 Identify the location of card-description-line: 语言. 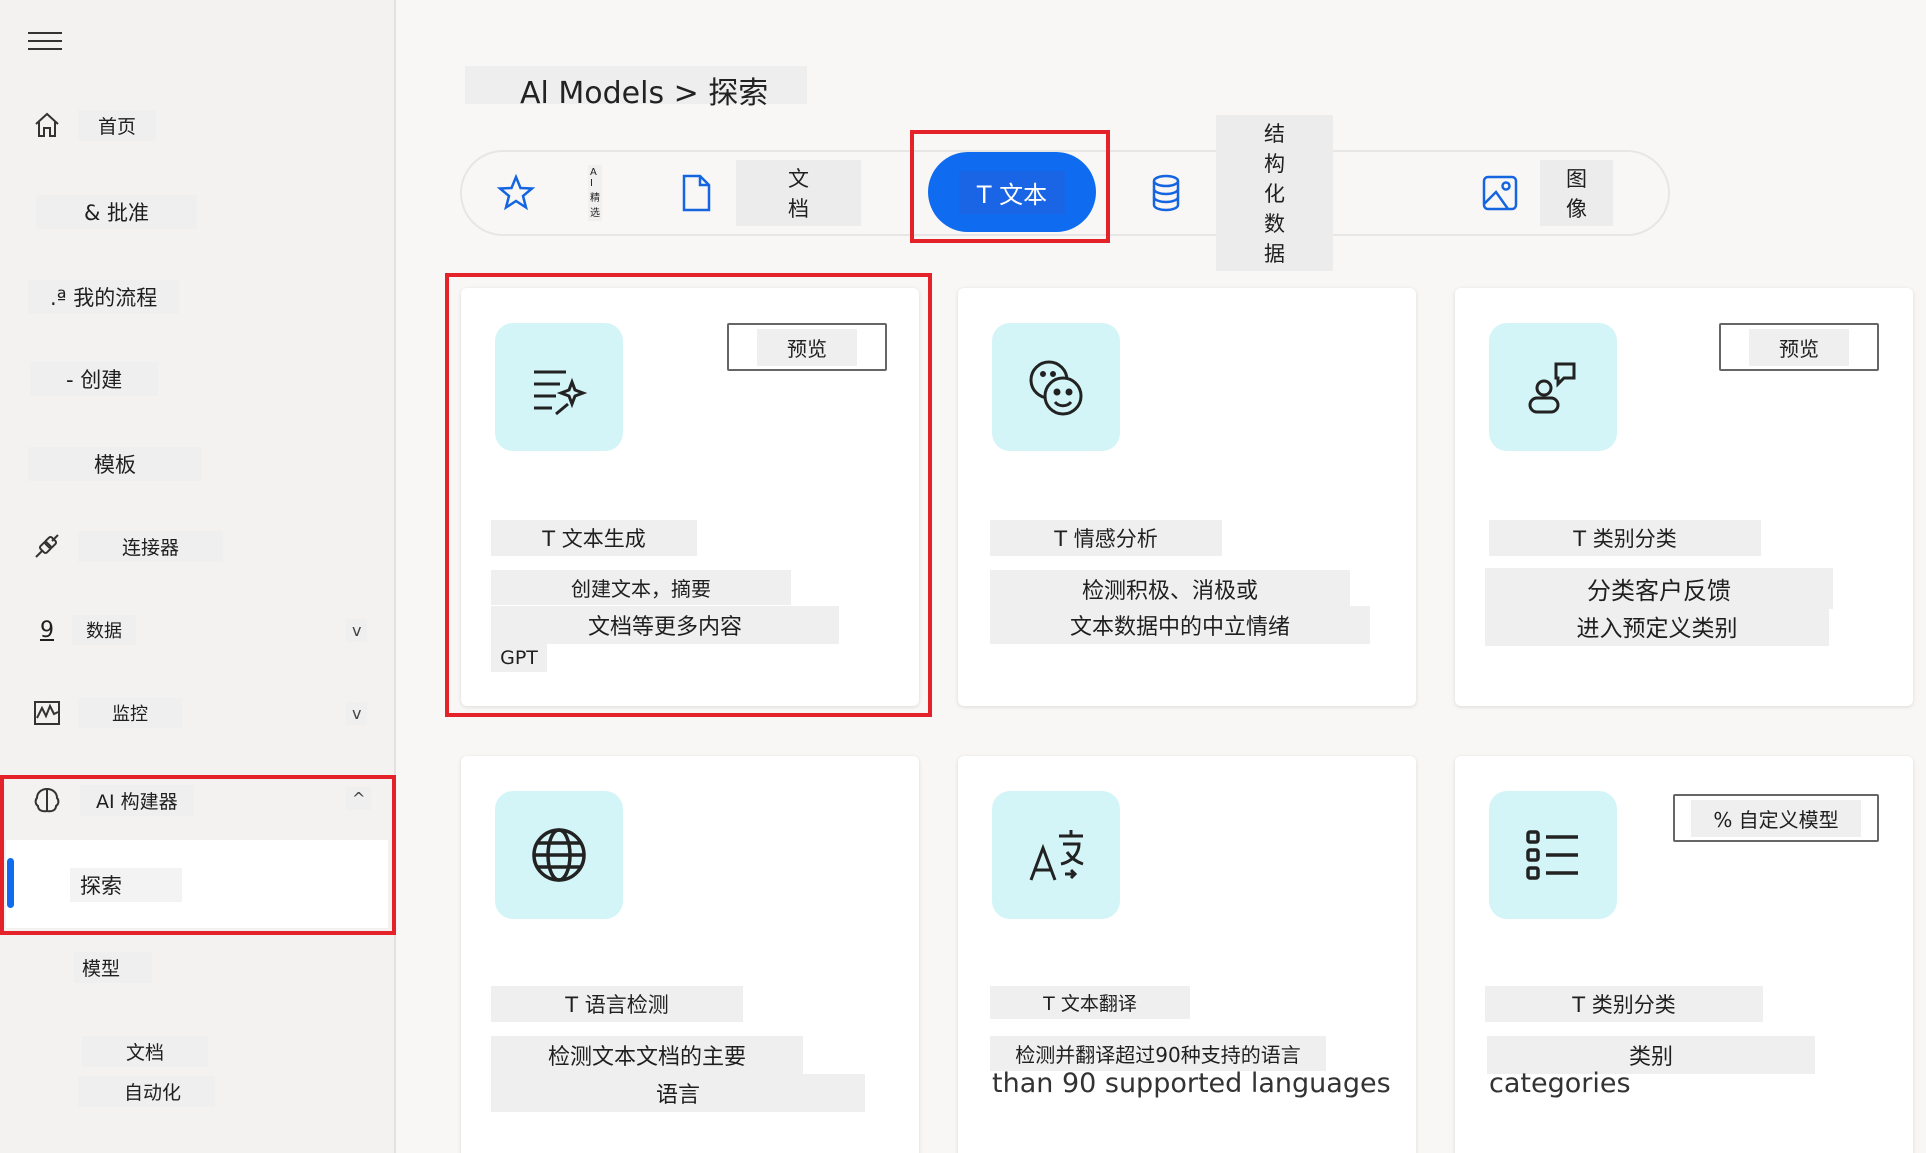
(678, 1093).